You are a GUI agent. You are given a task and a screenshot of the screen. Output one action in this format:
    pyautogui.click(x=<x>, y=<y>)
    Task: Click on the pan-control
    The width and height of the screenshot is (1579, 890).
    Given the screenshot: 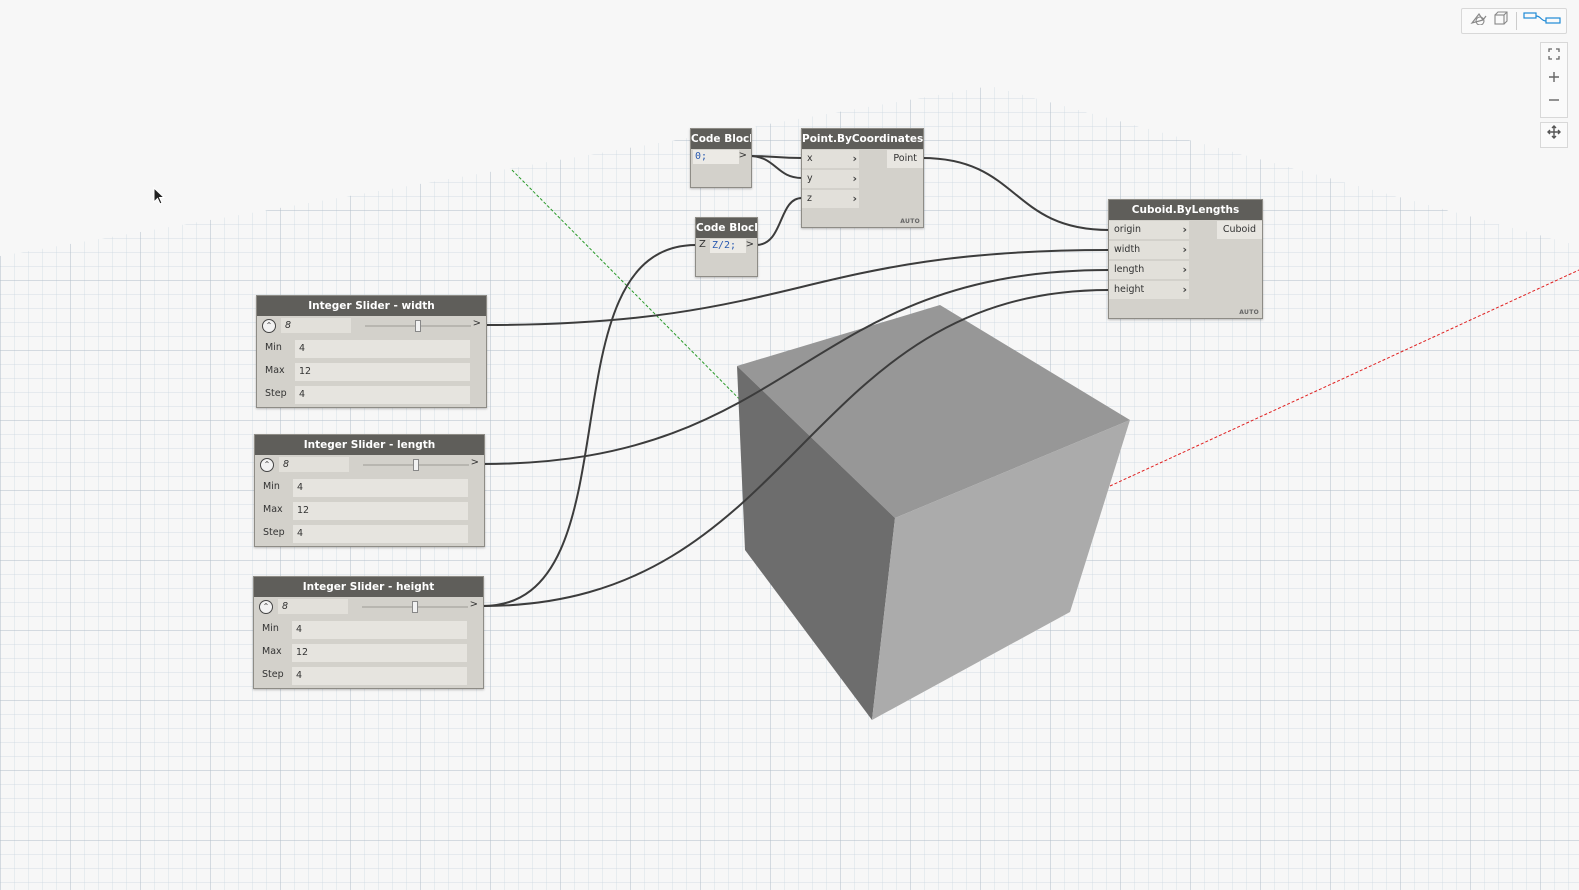 What is the action you would take?
    pyautogui.click(x=1554, y=135)
    